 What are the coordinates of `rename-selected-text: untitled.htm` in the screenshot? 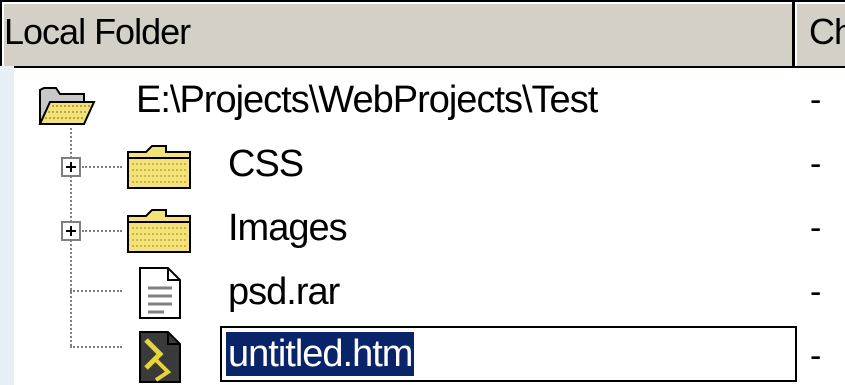 It's located at (320, 354).